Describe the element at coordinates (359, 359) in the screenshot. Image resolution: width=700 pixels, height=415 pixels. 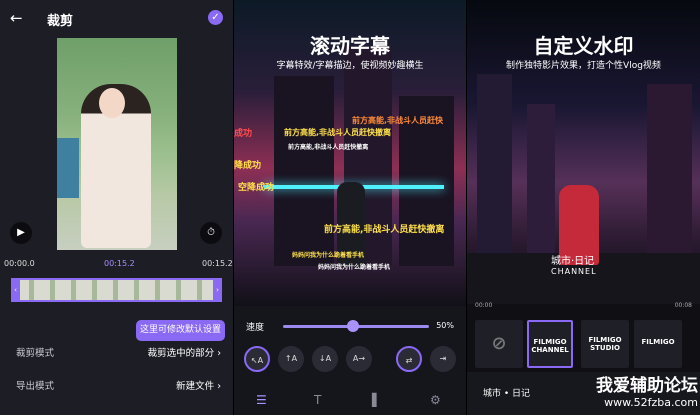
I see `direction-right-button: A→` at that location.